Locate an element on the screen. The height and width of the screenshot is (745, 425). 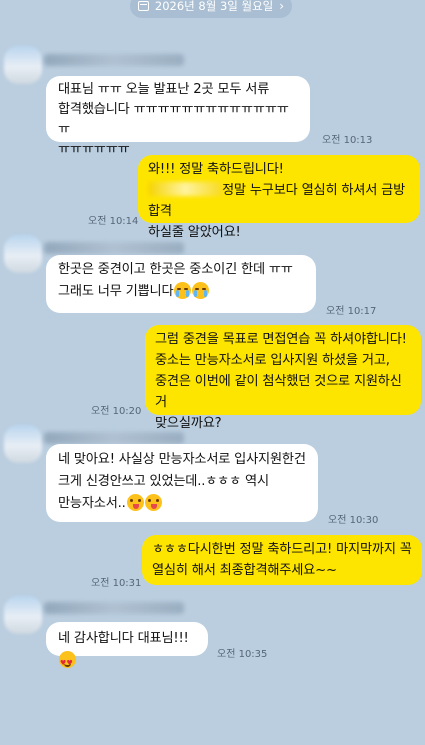
date-label: 2026년 8월 3일 월요일 is located at coordinates (214, 6).